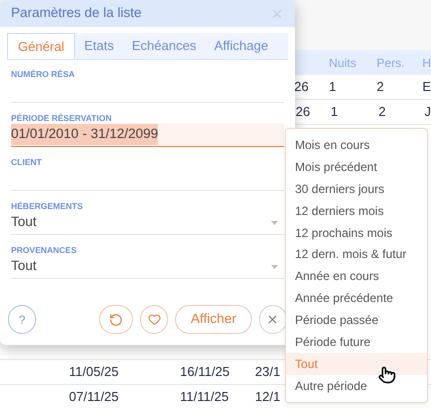 This screenshot has width=431, height=408. What do you see at coordinates (267, 397) in the screenshot?
I see `table-cell-text: 12/1` at bounding box center [267, 397].